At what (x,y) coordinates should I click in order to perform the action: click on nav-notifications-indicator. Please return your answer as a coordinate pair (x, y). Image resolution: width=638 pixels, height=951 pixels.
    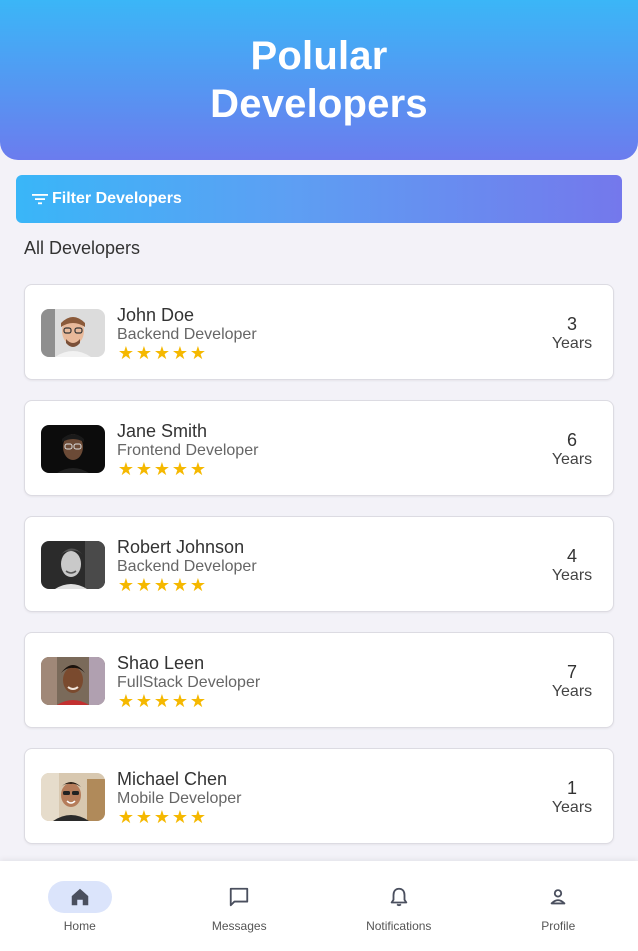
    Looking at the image, I should click on (399, 897).